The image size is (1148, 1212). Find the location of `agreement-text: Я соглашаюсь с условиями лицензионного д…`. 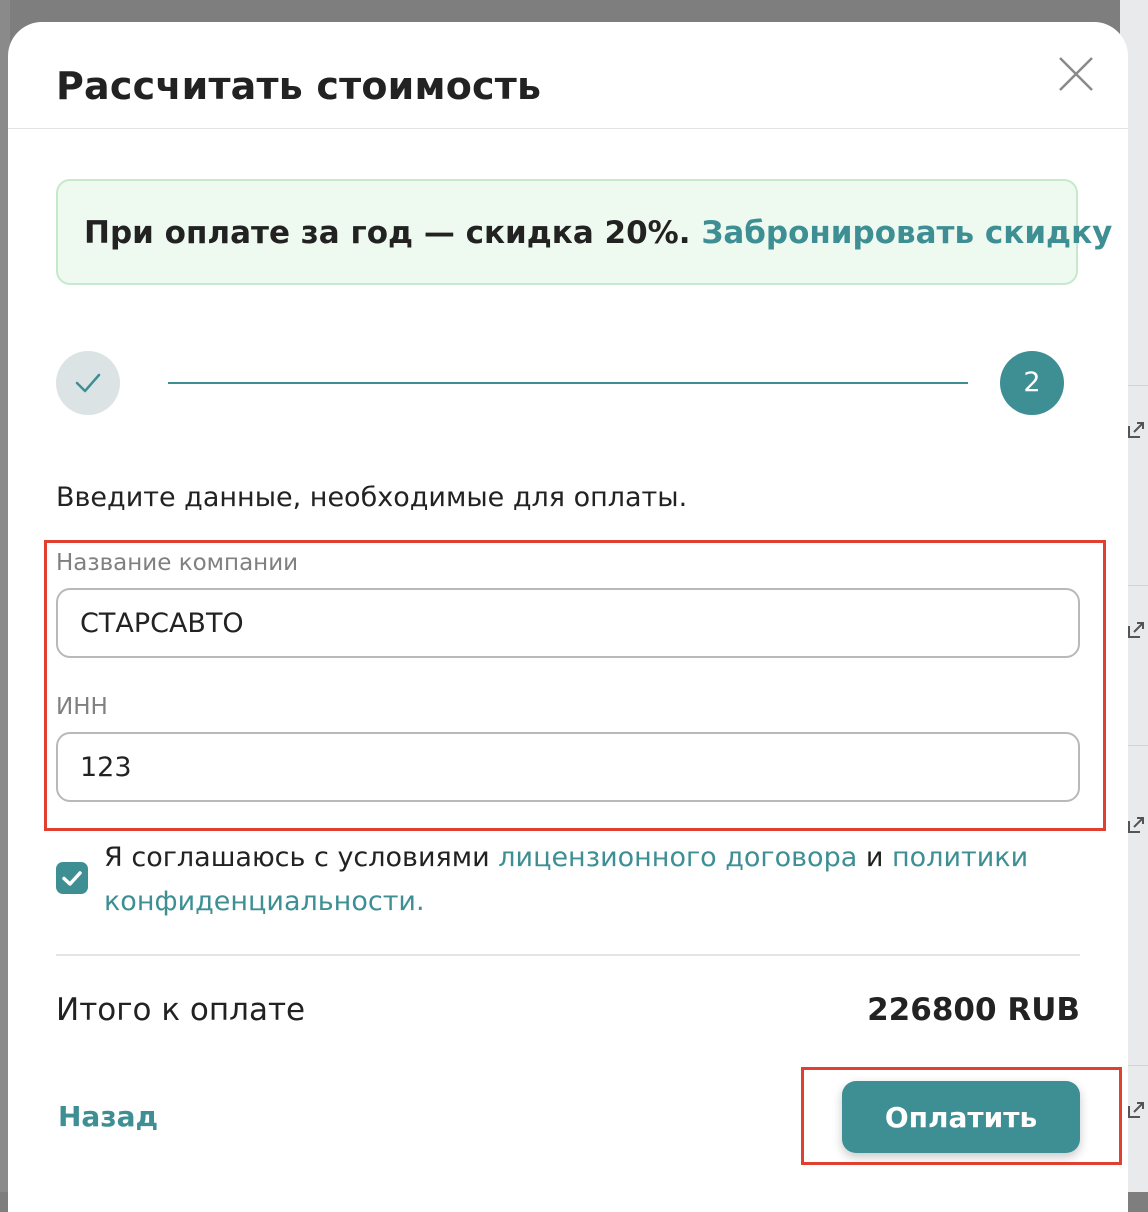

agreement-text: Я соглашаюсь с условиями лицензионного д… is located at coordinates (584, 880).